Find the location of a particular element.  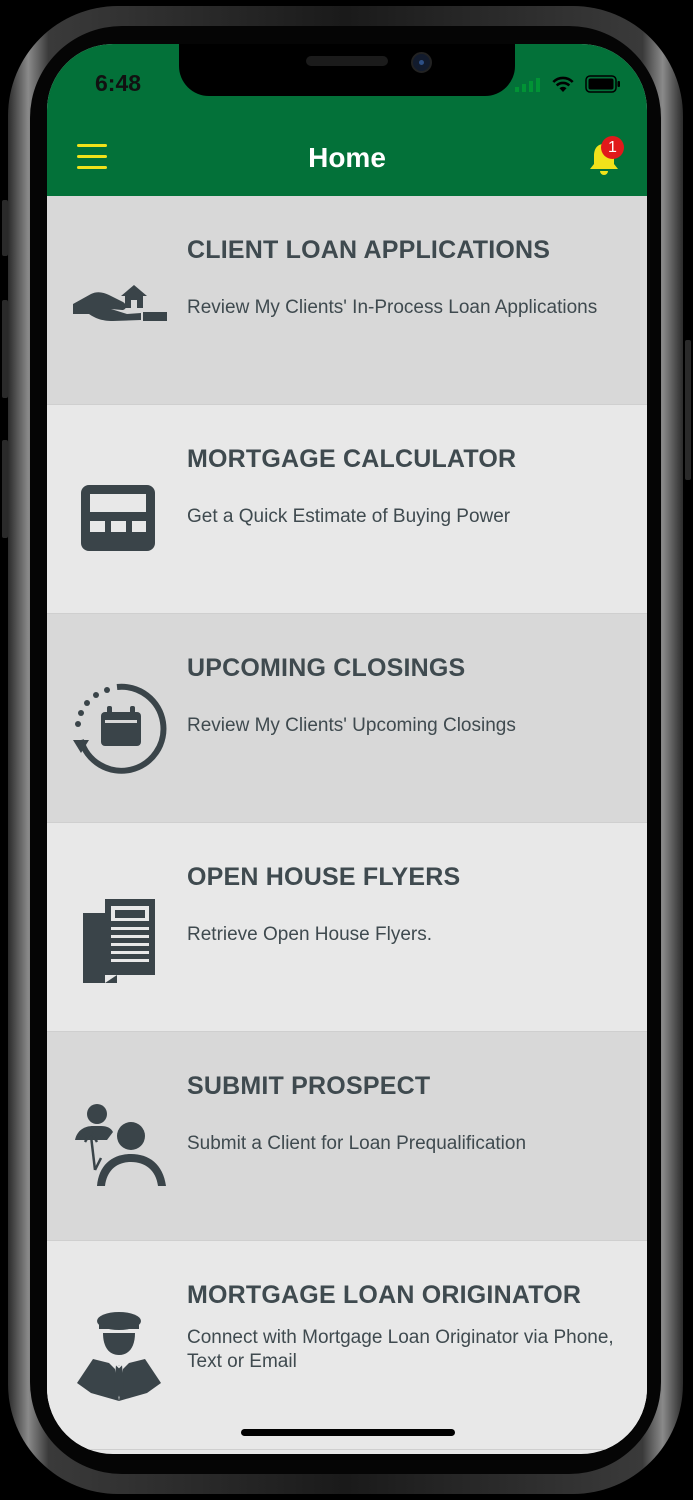

volume-up-button is located at coordinates (5, 349).